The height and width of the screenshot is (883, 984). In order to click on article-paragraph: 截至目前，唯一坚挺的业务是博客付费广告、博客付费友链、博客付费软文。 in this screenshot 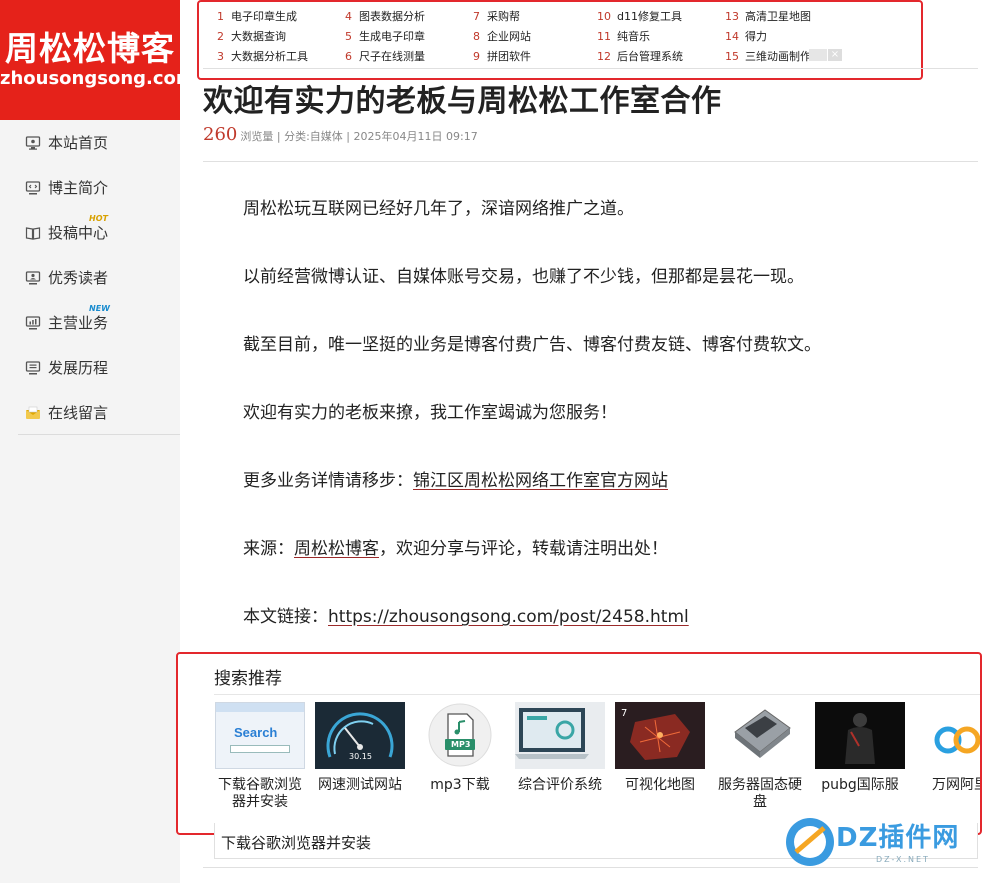, I will do `click(532, 345)`.